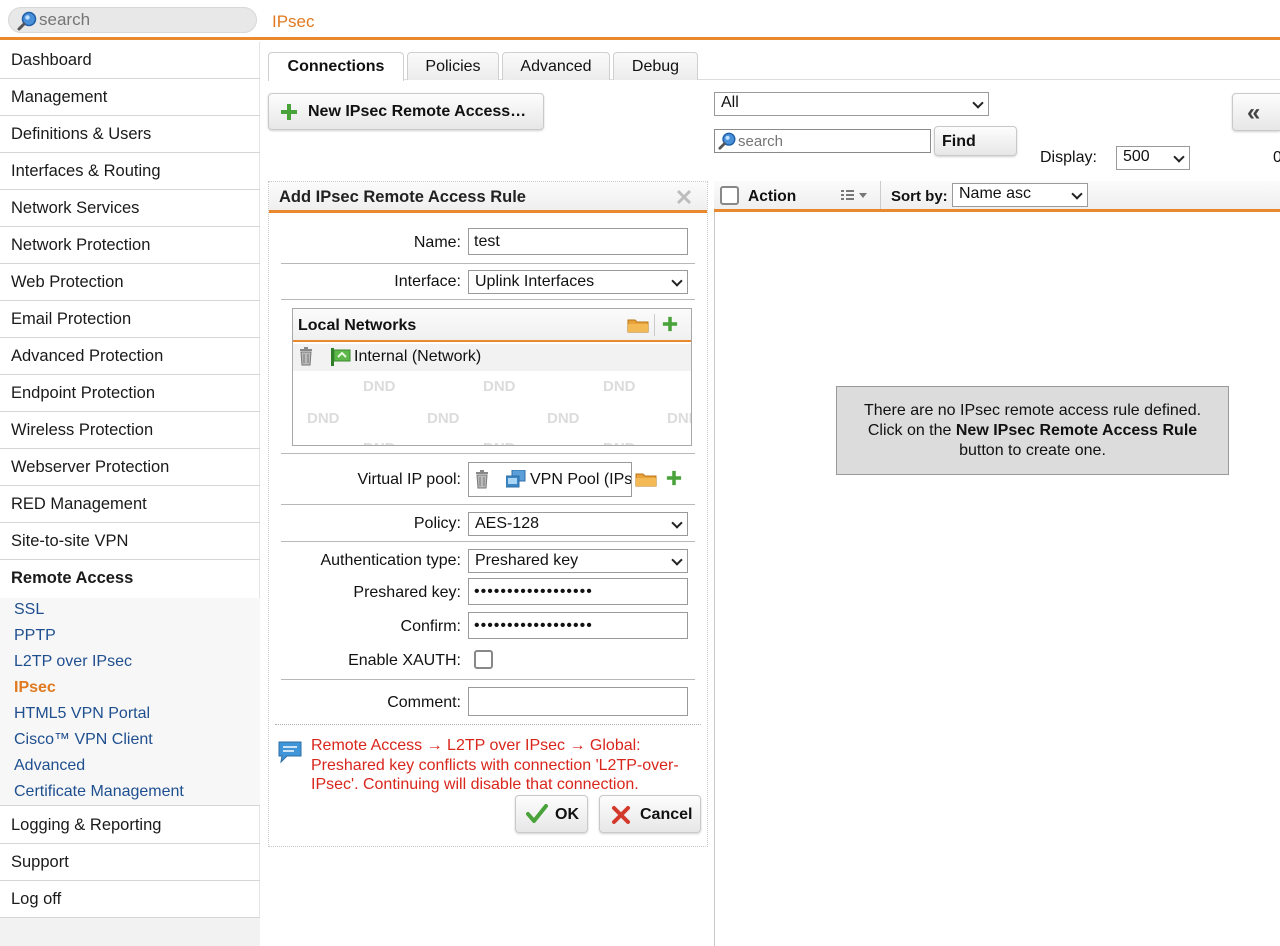 The image size is (1280, 946). I want to click on sidebar-item-remote-access: Remote Access, so click(130, 578).